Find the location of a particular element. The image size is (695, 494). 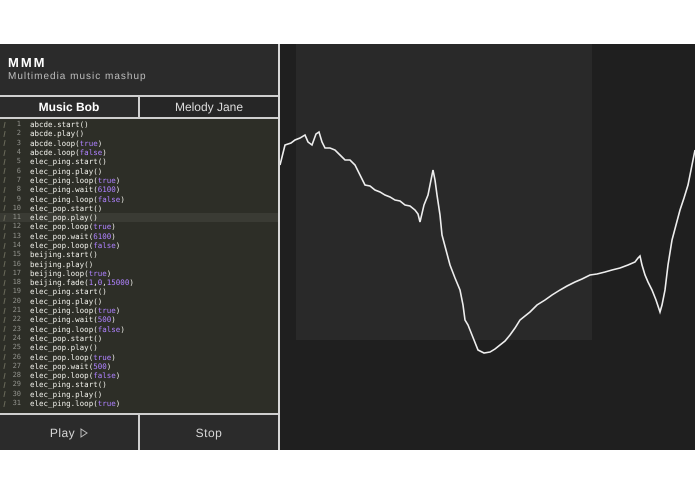

app-subtitle: Multimedia music mashup is located at coordinates (77, 76).